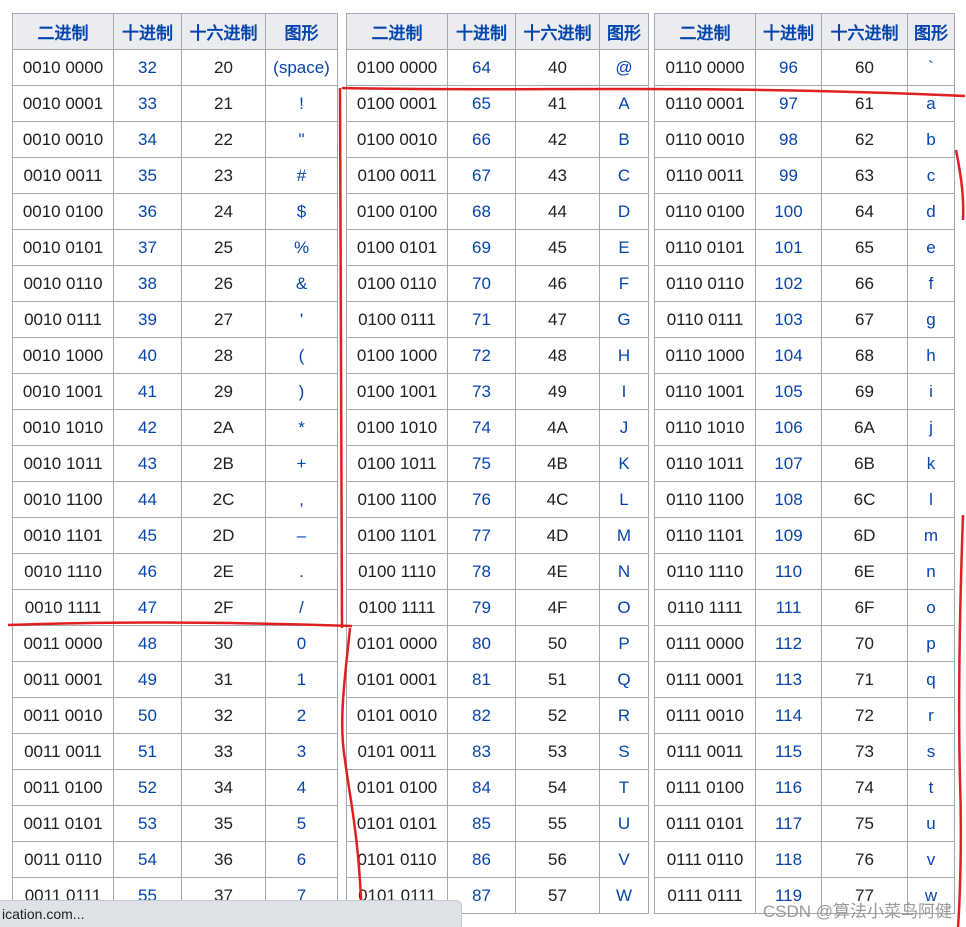  I want to click on cell-decimal: 54, so click(147, 859).